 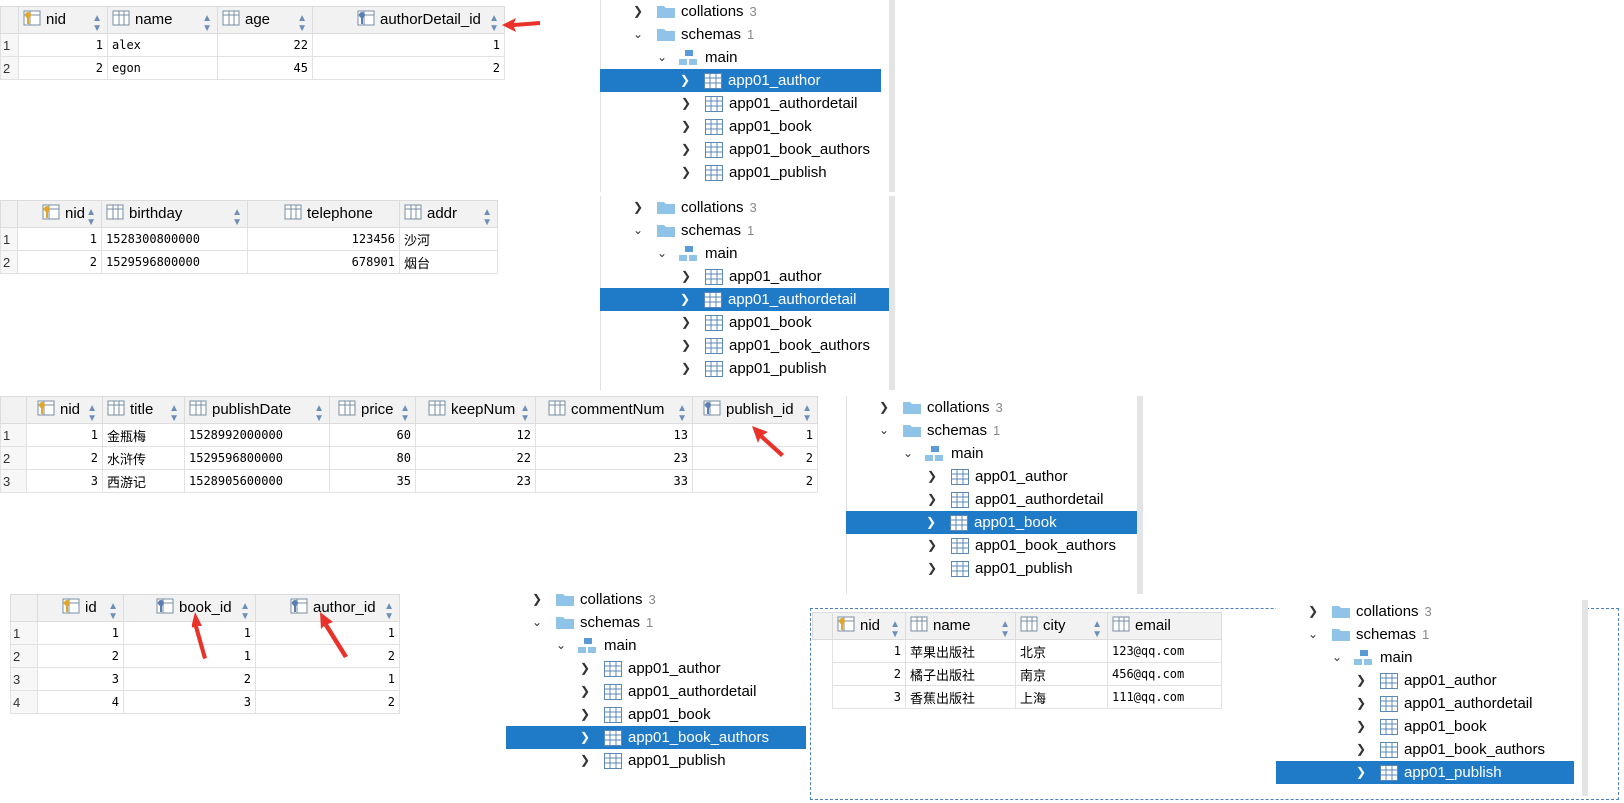 What do you see at coordinates (143, 410) in the screenshot?
I see `column-header-title: title ▲ ▼` at bounding box center [143, 410].